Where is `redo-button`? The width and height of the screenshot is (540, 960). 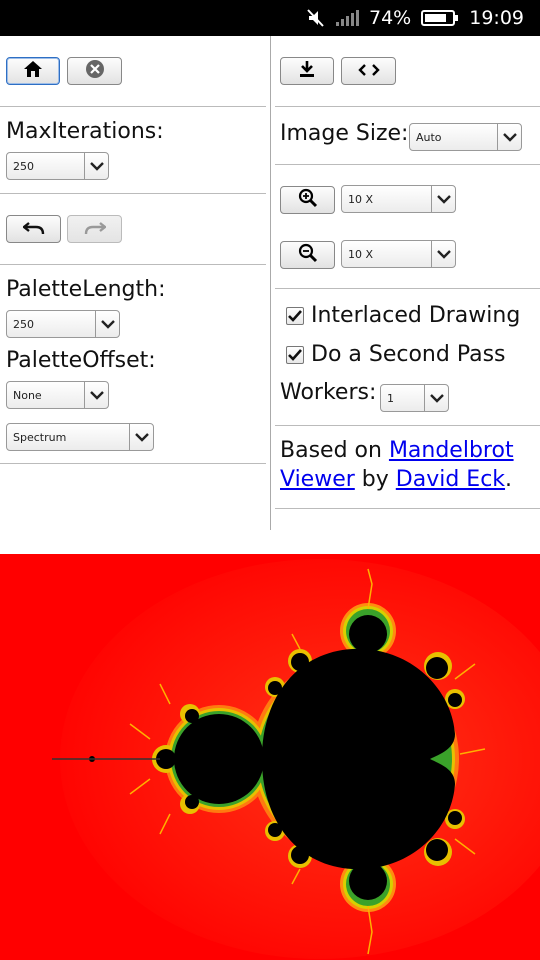 redo-button is located at coordinates (94, 229).